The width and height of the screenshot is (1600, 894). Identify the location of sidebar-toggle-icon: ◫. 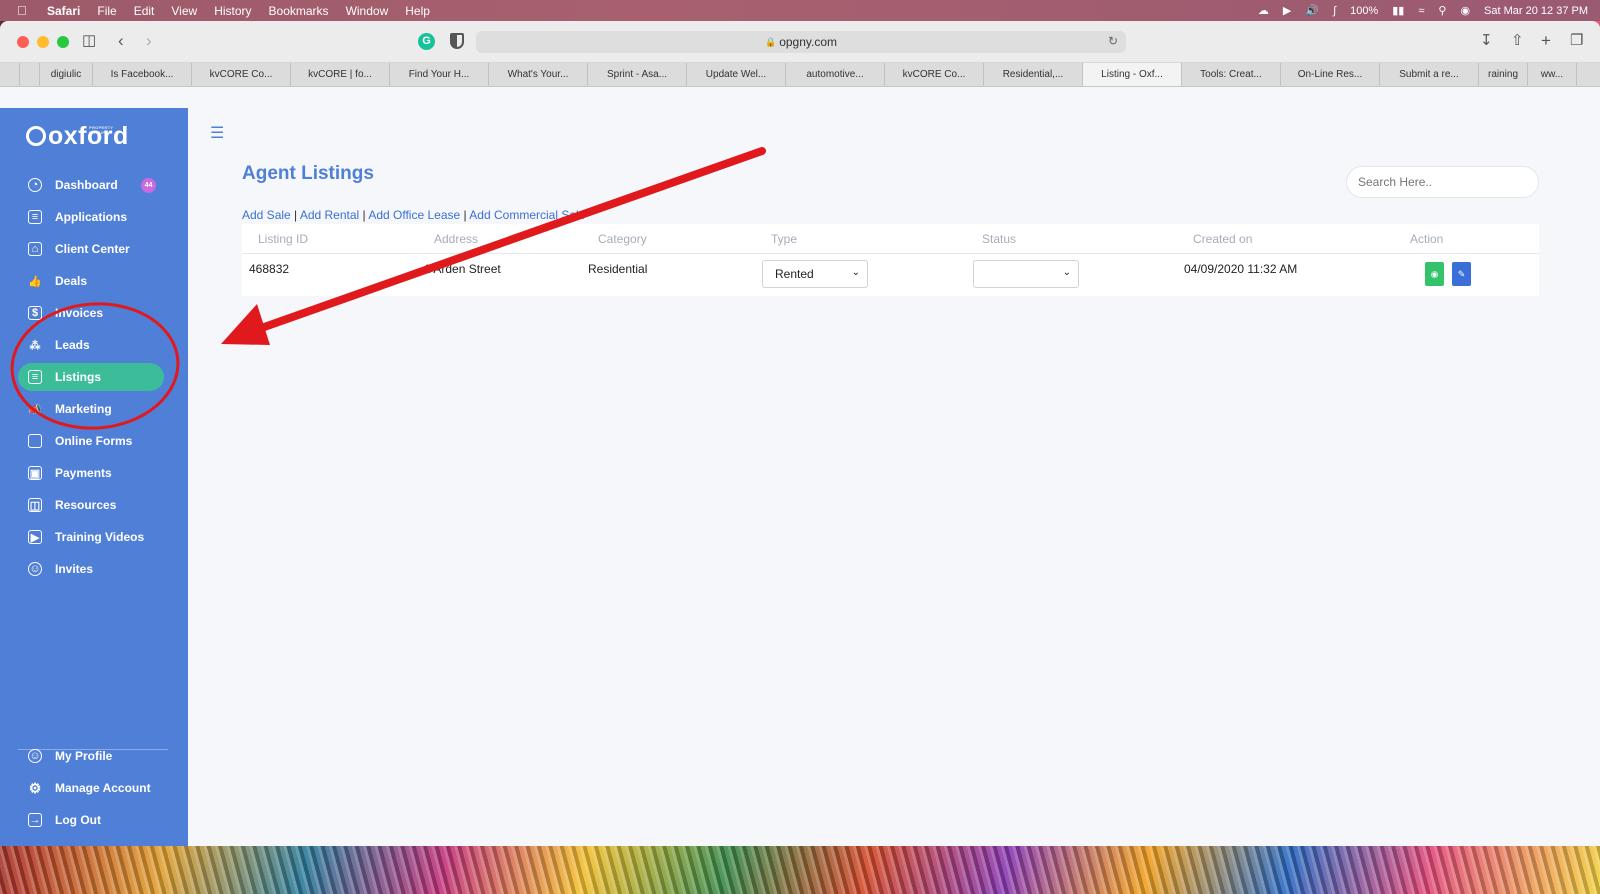
(89, 41).